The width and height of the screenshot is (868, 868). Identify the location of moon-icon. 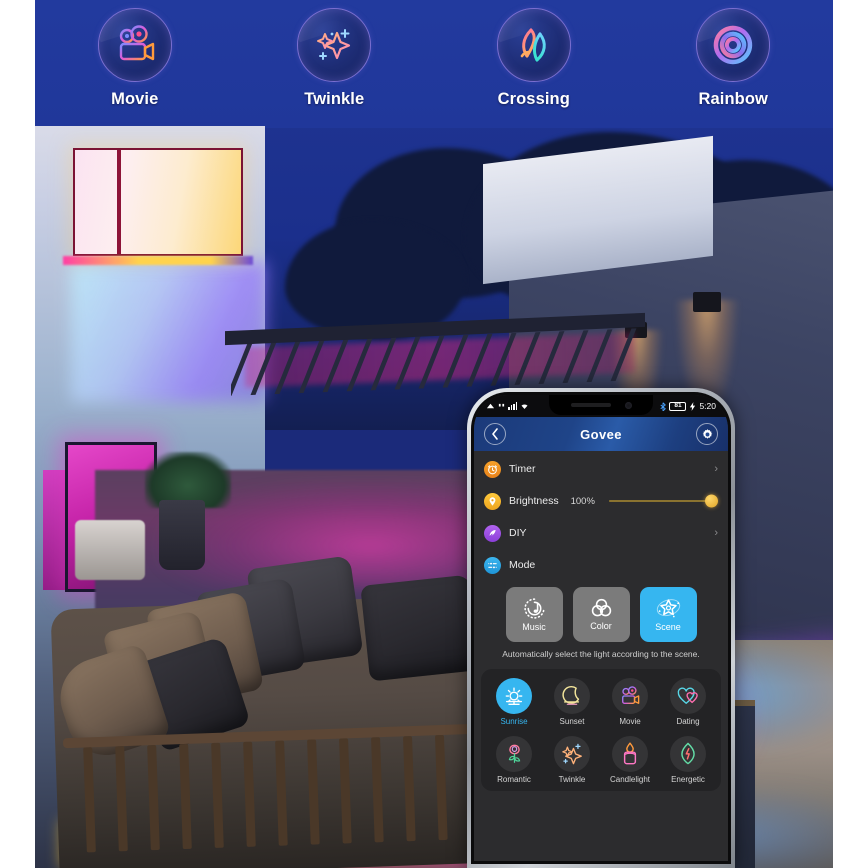
(572, 695).